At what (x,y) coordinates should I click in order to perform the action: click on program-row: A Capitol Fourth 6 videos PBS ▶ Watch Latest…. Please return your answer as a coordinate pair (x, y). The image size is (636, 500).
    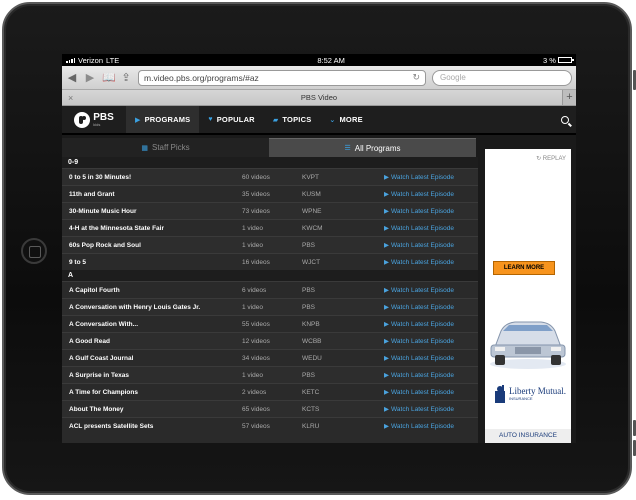
    Looking at the image, I should click on (270, 289).